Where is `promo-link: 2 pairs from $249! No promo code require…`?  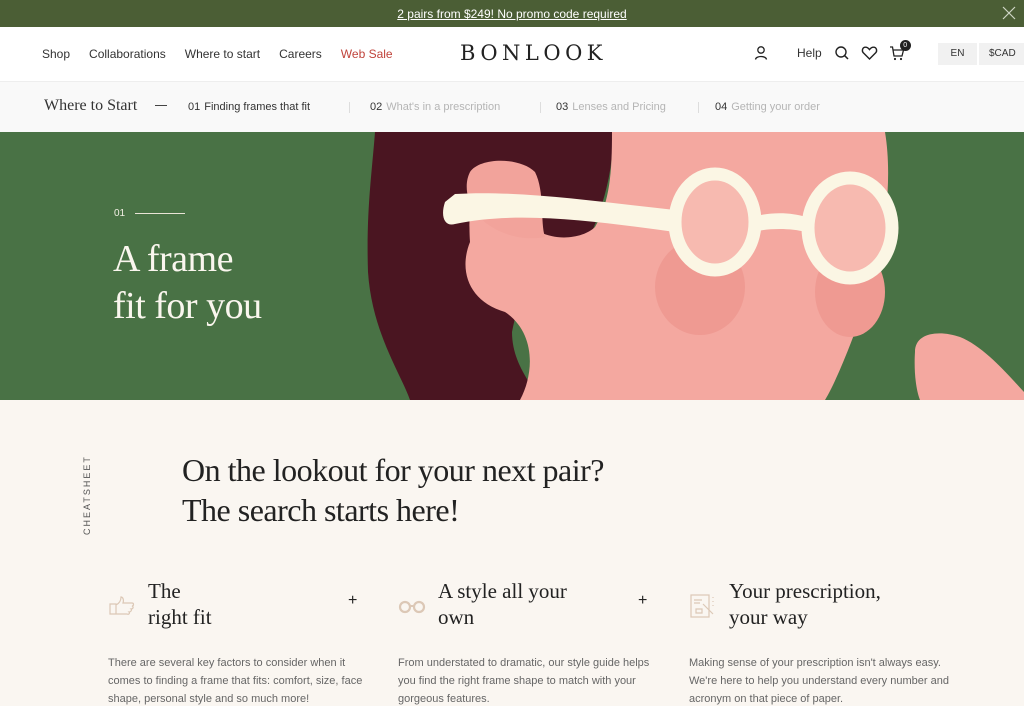
promo-link: 2 pairs from $249! No promo code require… is located at coordinates (511, 14).